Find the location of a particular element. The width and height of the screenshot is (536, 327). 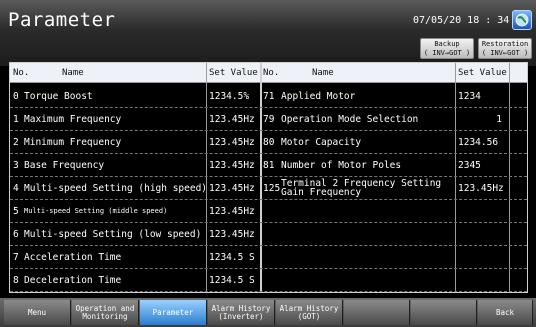

menu-button: Menu is located at coordinates (37, 312).